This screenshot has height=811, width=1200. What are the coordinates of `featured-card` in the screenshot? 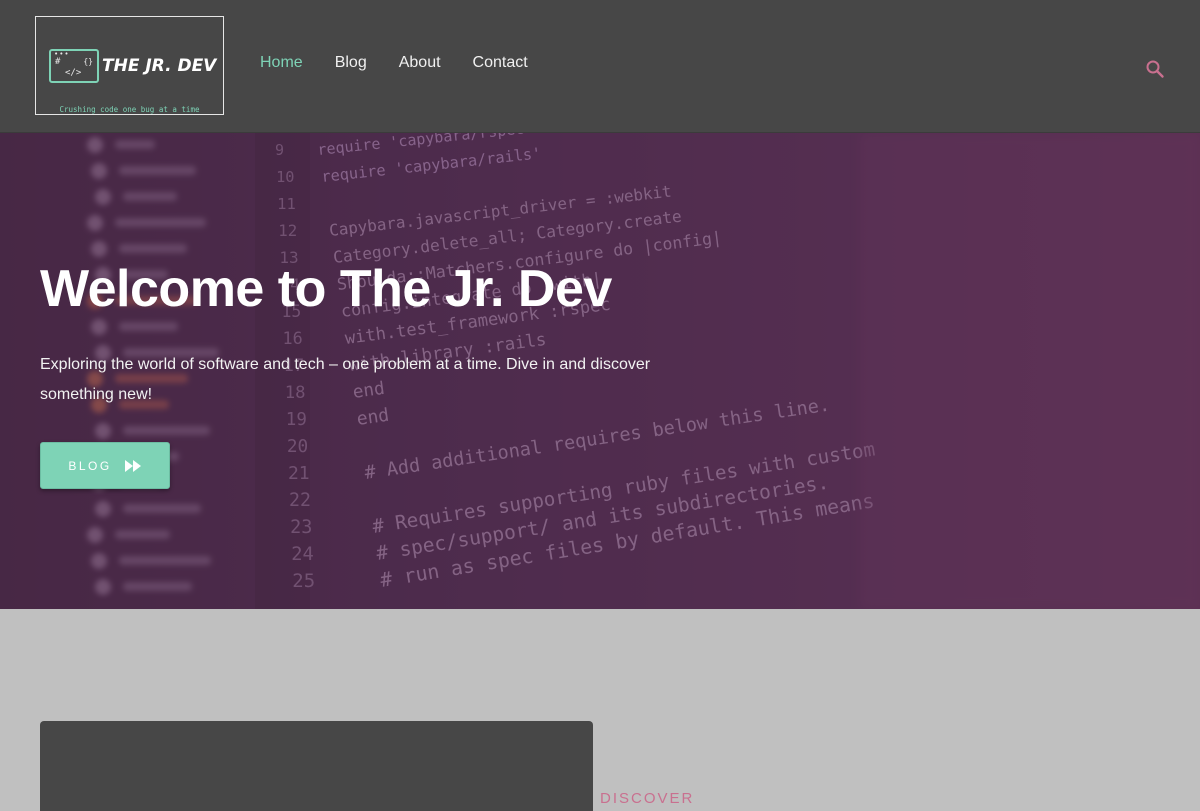 It's located at (316, 766).